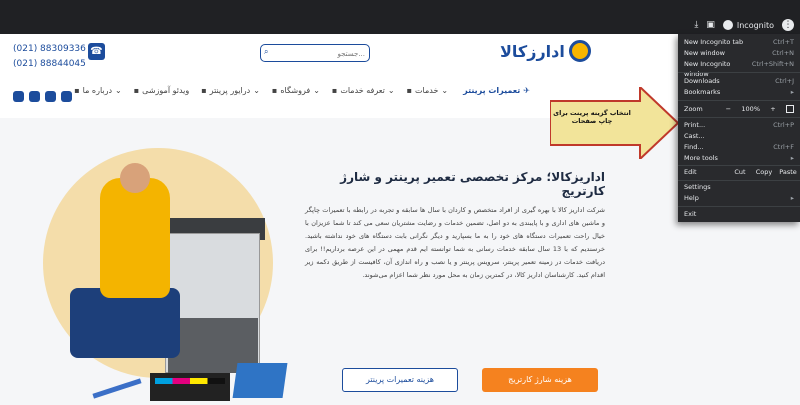  I want to click on menu-label: New Incognito window, so click(707, 69).